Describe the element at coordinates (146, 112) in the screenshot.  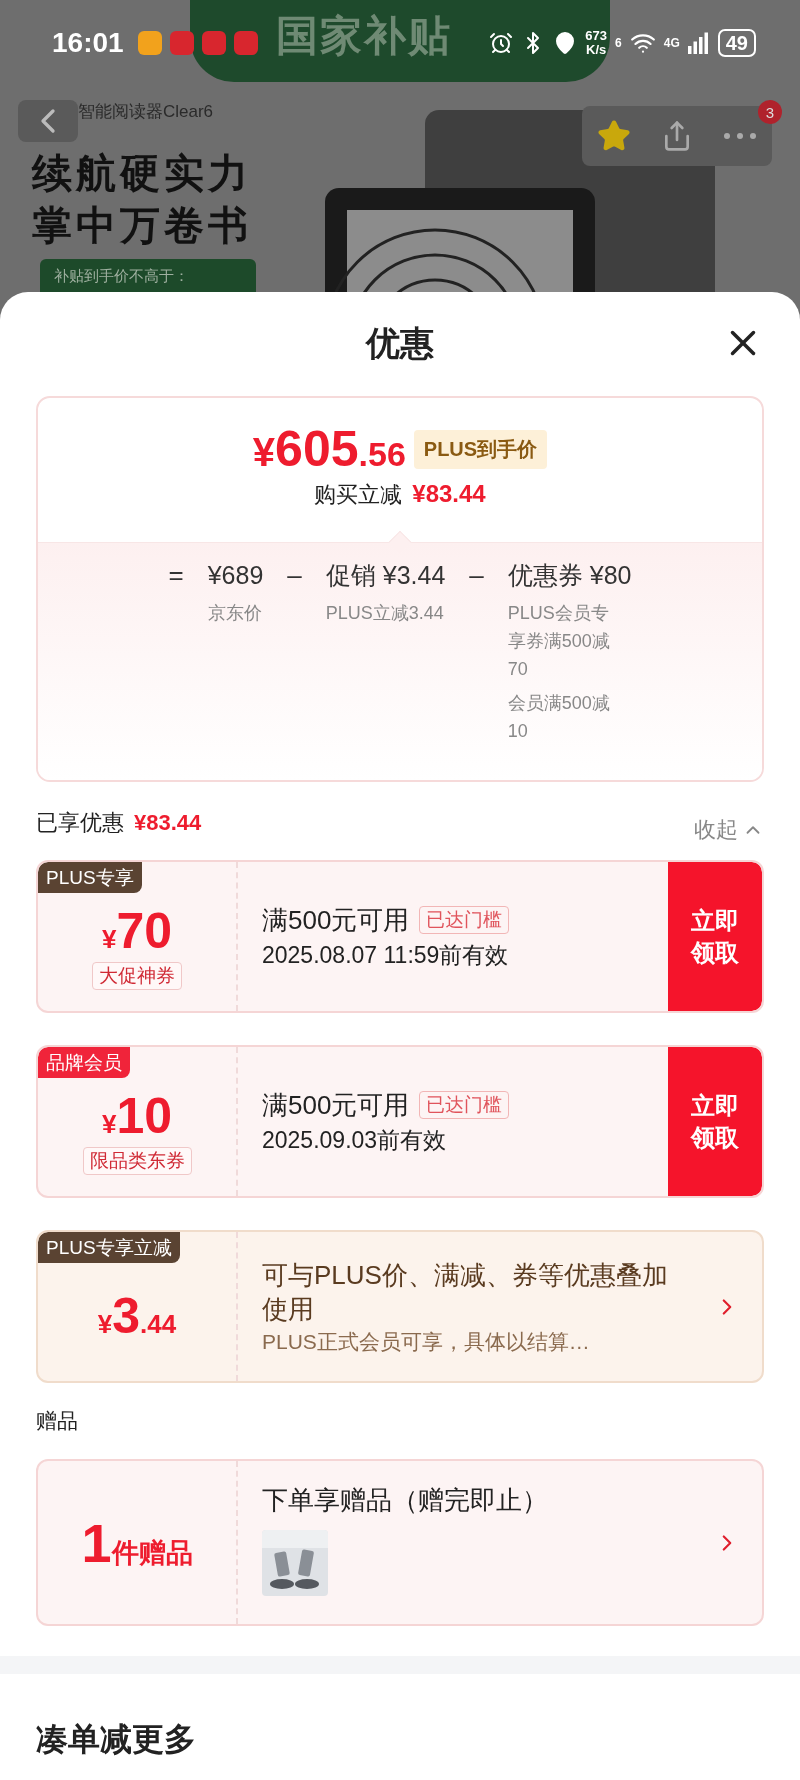
I see `product-name: 智能阅读器Clear6` at that location.